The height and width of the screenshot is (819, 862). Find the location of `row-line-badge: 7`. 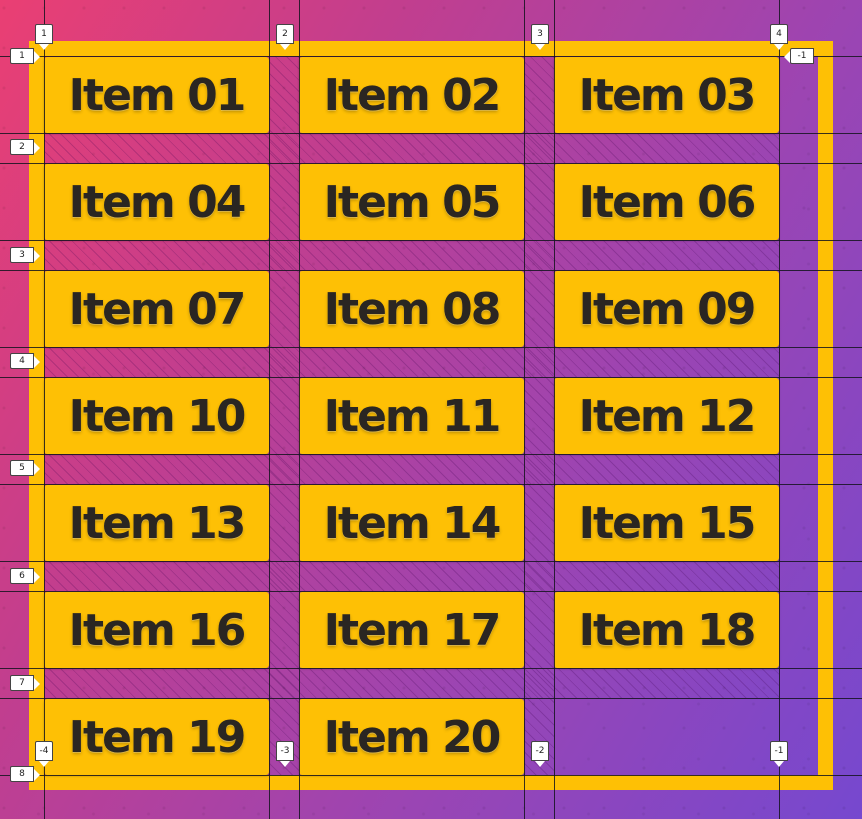

row-line-badge: 7 is located at coordinates (25, 683).